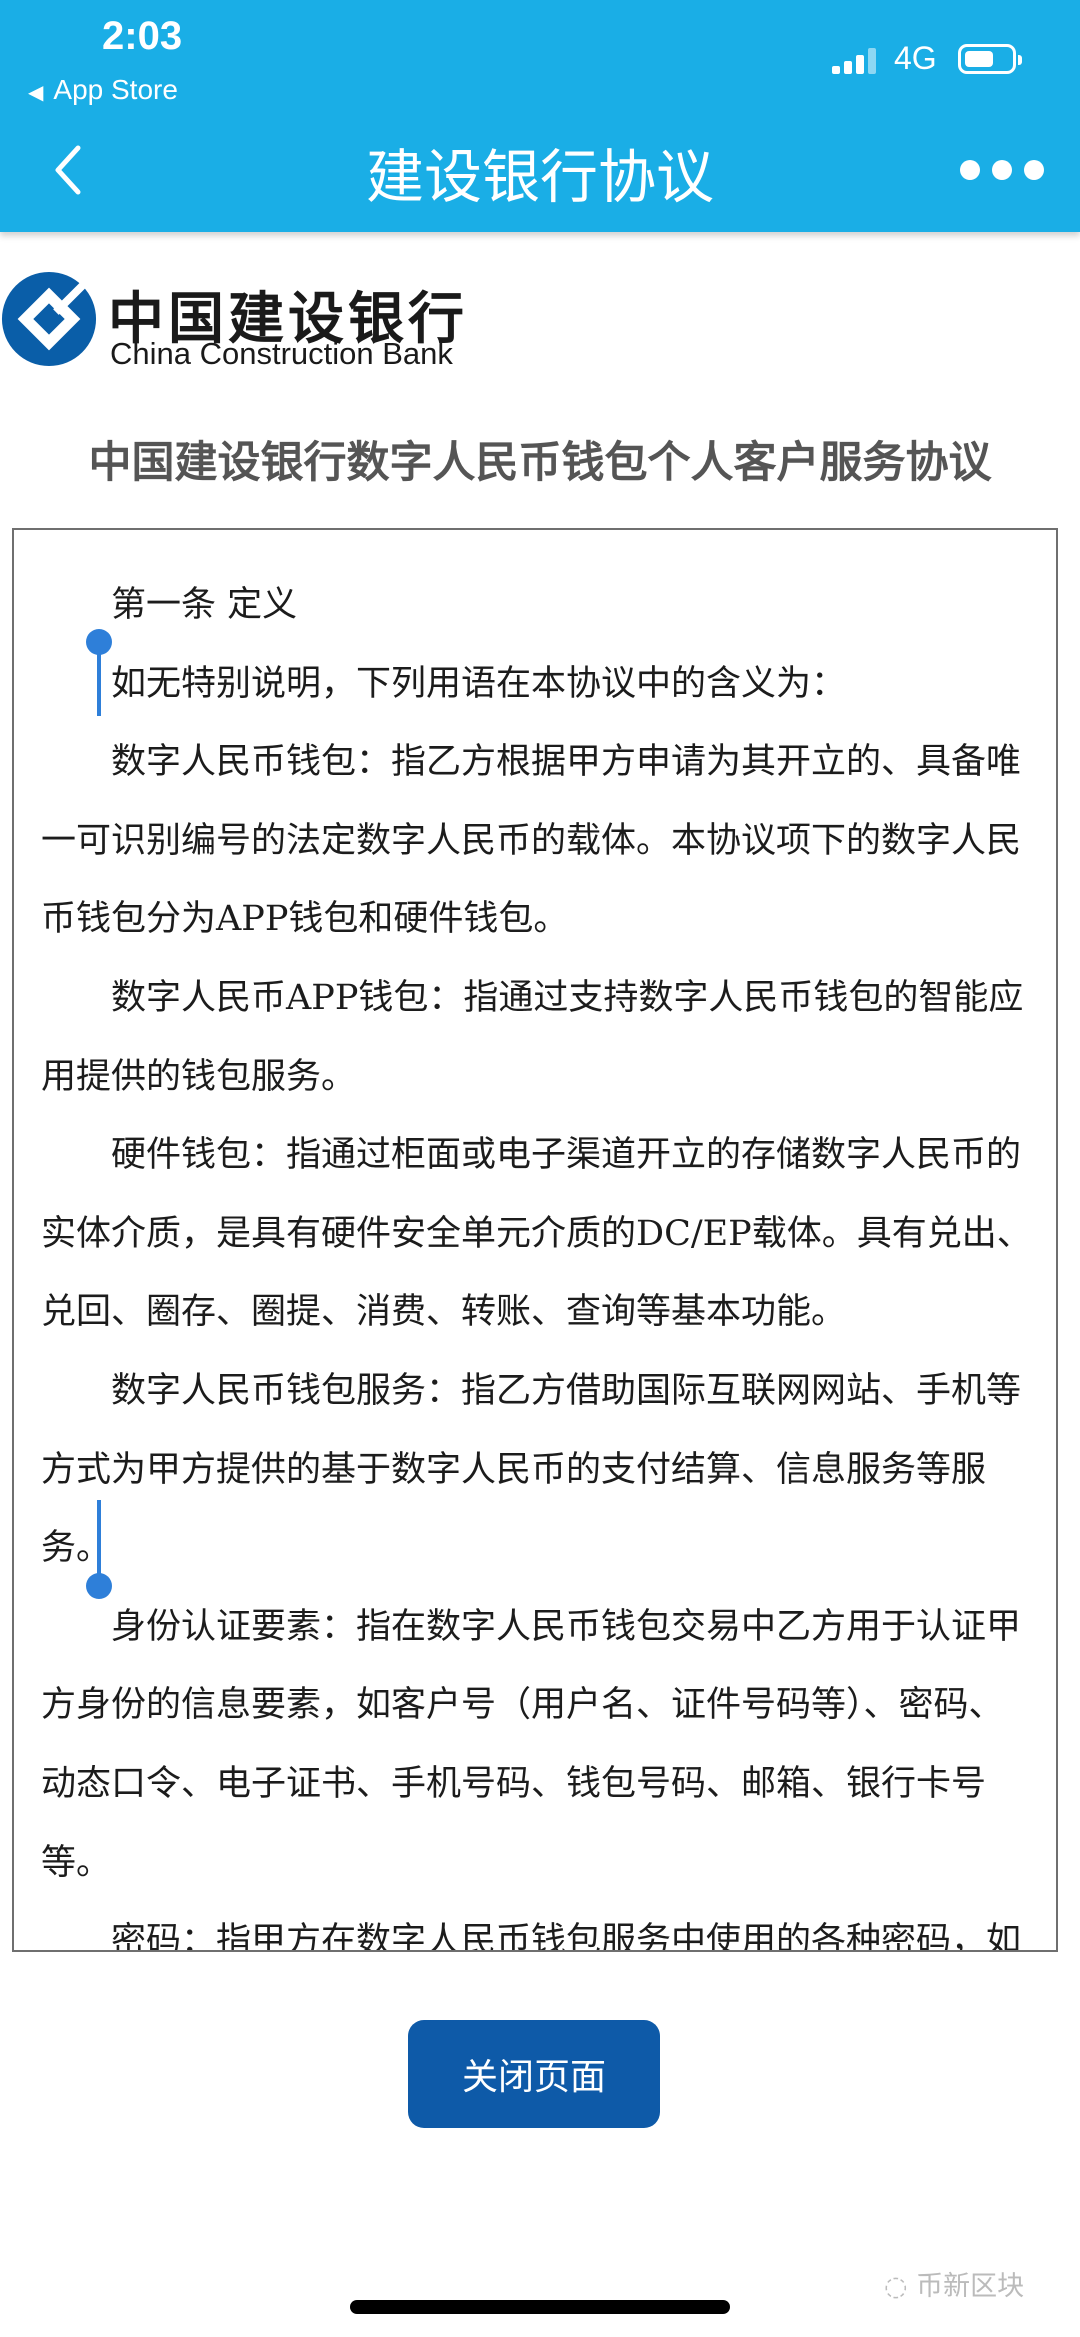  Describe the element at coordinates (204, 605) in the screenshot. I see `agreement-line: 第一条 定义` at that location.